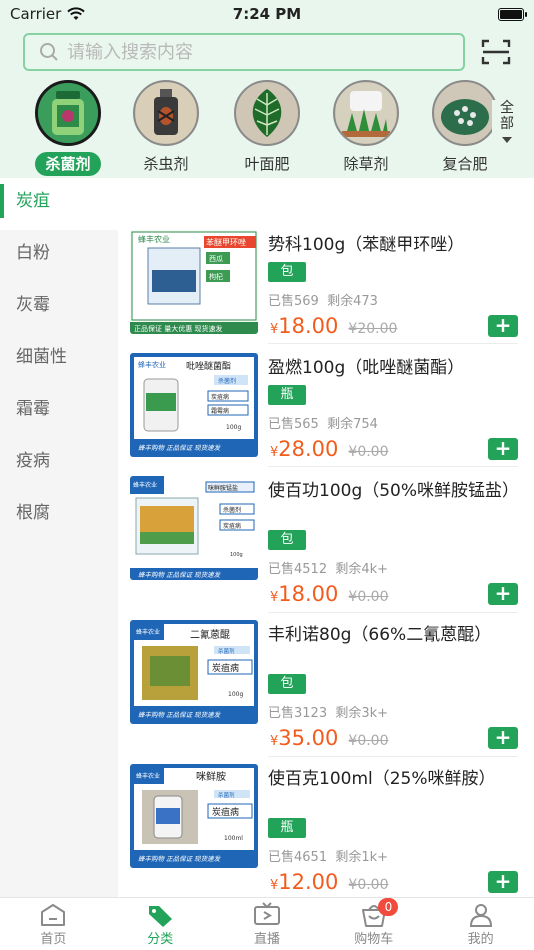 This screenshot has height=950, width=534. Describe the element at coordinates (503, 882) in the screenshot. I see `add-to-cart-button: +` at that location.